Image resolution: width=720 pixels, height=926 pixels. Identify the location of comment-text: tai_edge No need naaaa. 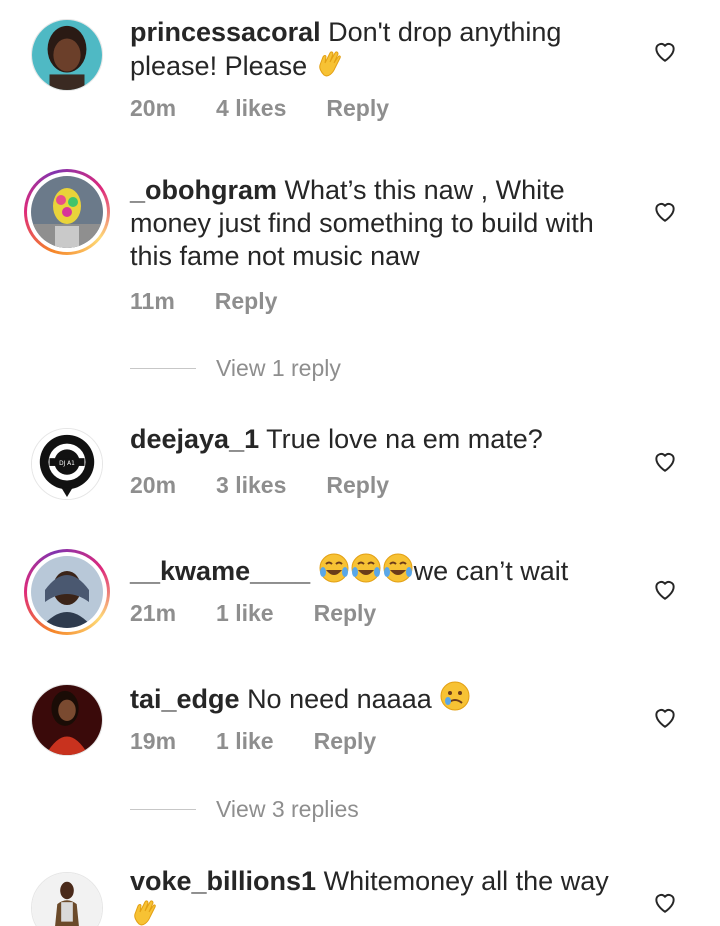
(380, 700).